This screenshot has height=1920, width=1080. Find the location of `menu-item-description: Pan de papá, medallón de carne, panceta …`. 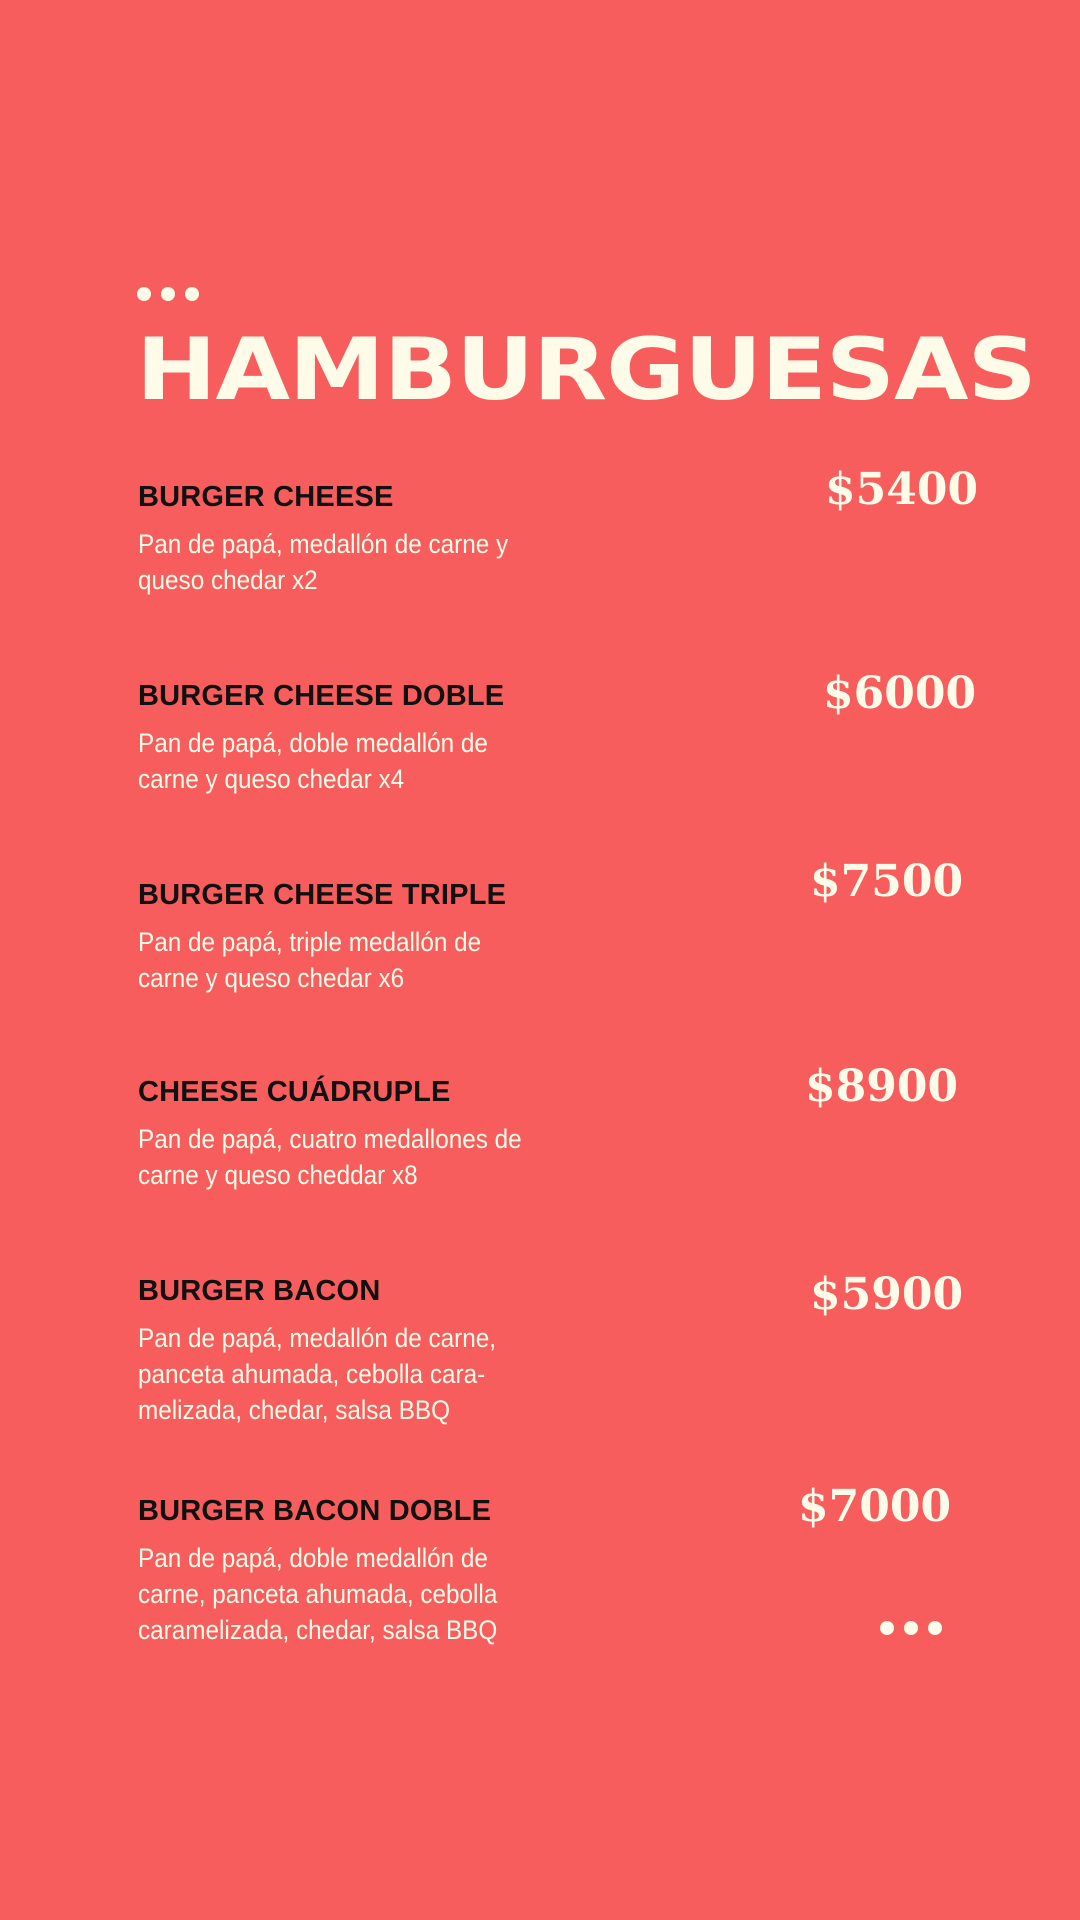

menu-item-description: Pan de papá, medallón de carne, panceta … is located at coordinates (317, 1374).